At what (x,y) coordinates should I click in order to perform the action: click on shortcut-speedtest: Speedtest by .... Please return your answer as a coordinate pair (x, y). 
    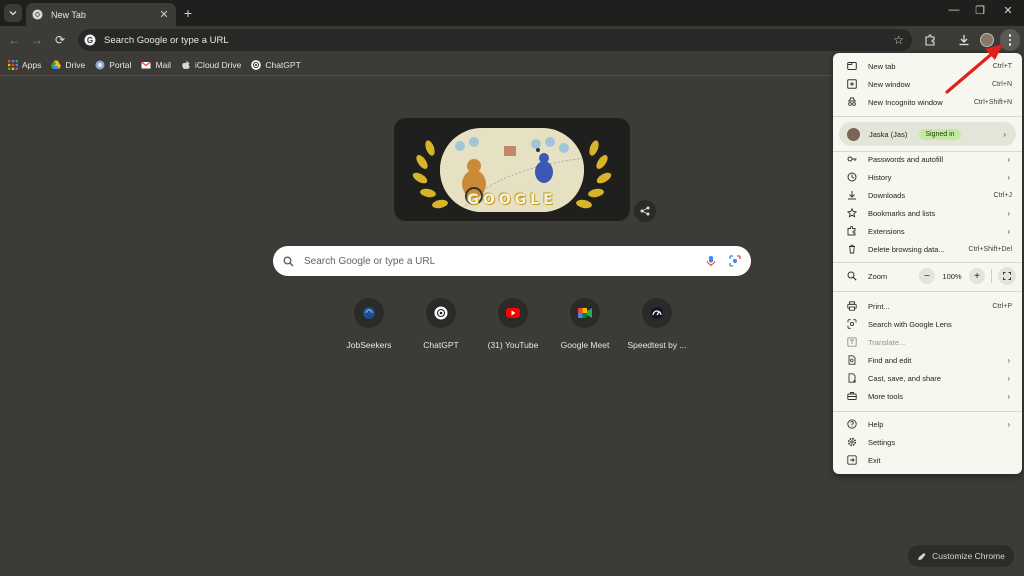
    Looking at the image, I should click on (657, 324).